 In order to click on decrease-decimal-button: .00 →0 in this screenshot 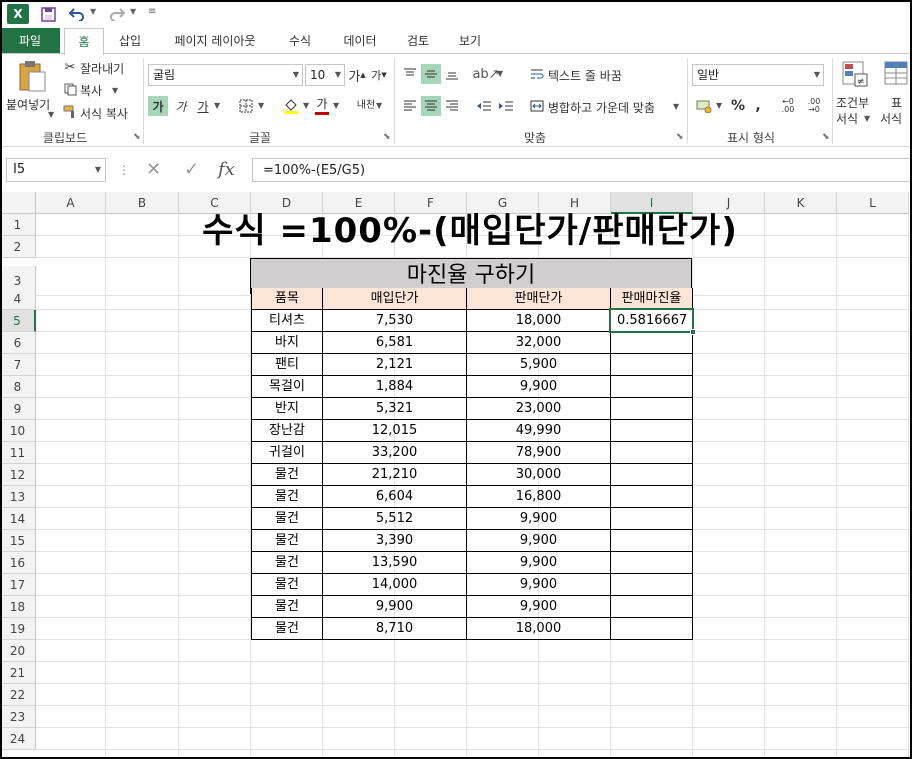, I will do `click(814, 106)`.